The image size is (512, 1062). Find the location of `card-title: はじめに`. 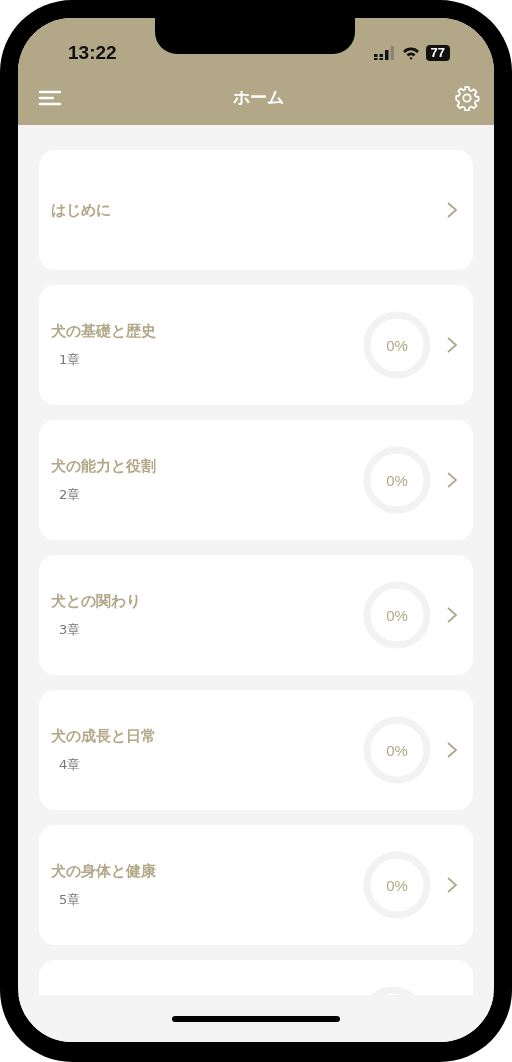

card-title: はじめに is located at coordinates (81, 210).